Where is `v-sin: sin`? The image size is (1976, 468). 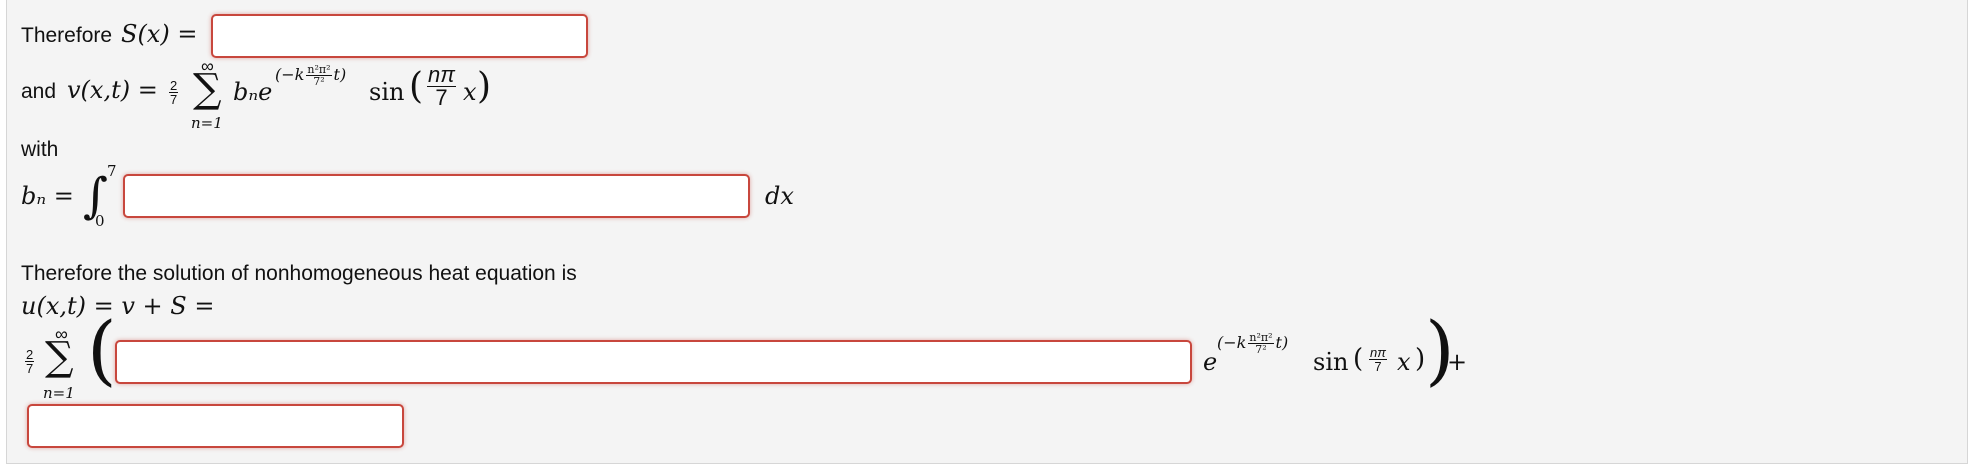
v-sin: sin is located at coordinates (387, 92).